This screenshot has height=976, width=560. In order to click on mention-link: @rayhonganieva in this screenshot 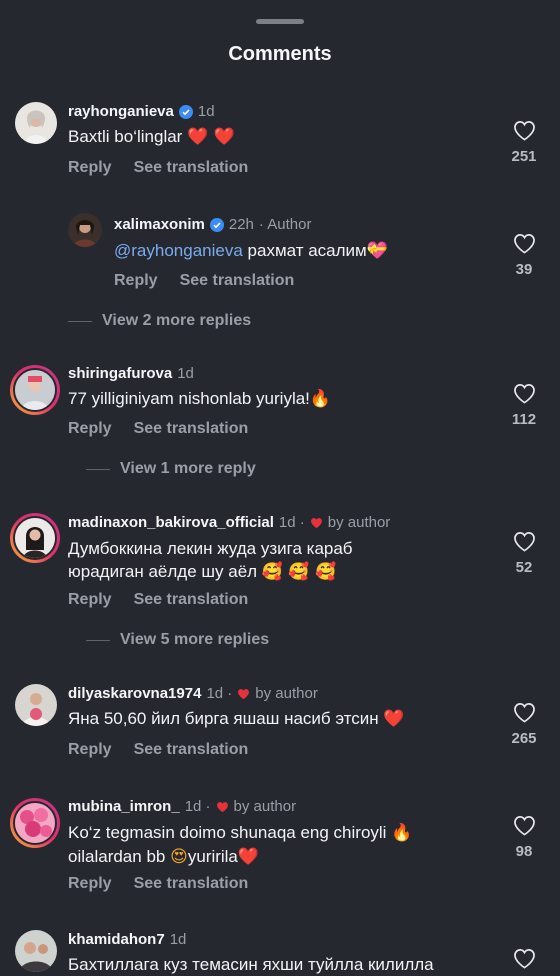, I will do `click(178, 250)`.